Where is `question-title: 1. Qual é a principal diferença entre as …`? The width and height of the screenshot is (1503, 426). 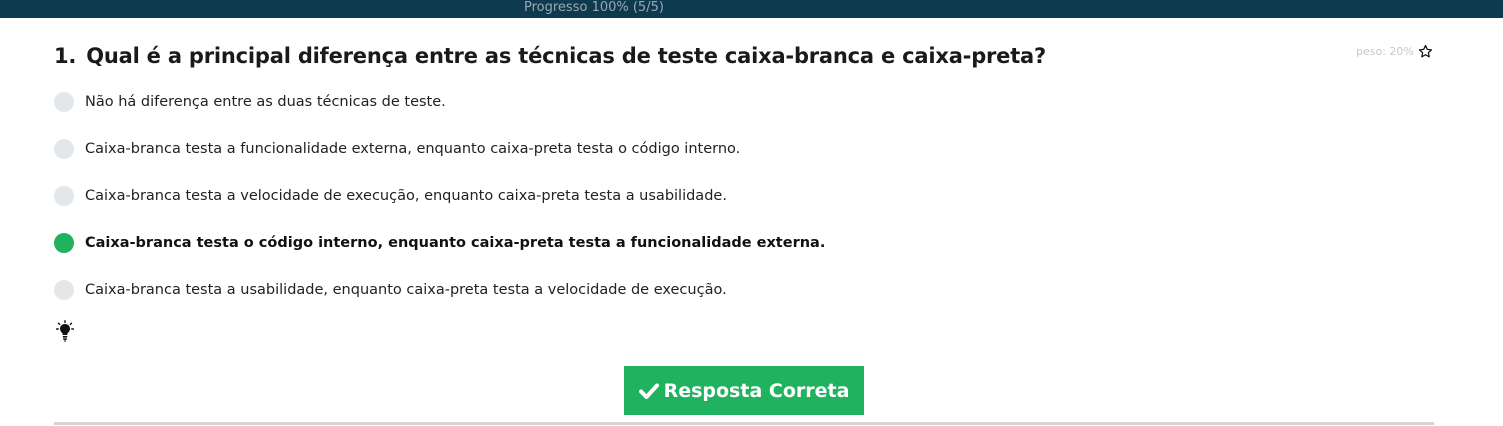 question-title: 1. Qual é a principal diferença entre as … is located at coordinates (550, 56).